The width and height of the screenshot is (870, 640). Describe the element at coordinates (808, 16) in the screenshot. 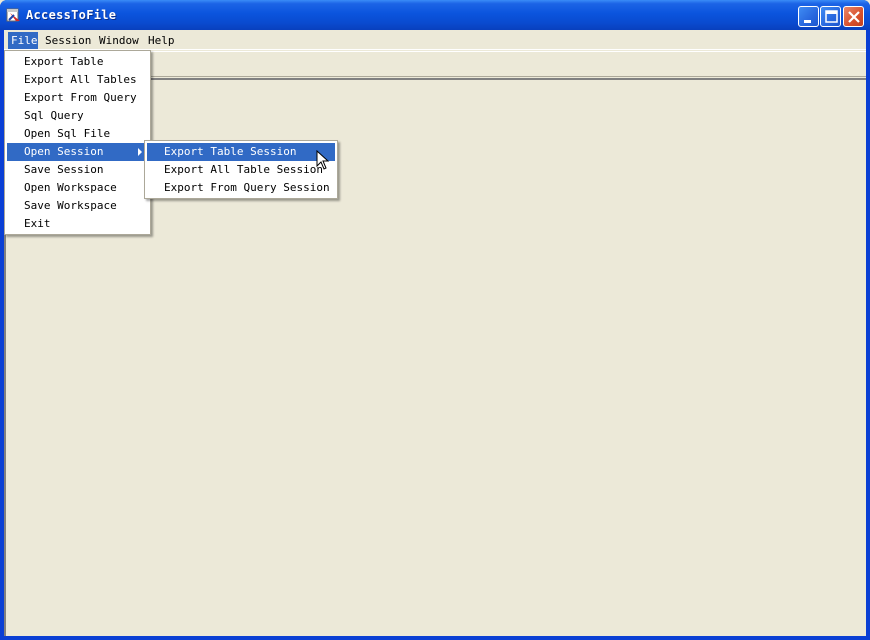

I see `minimize-button` at that location.